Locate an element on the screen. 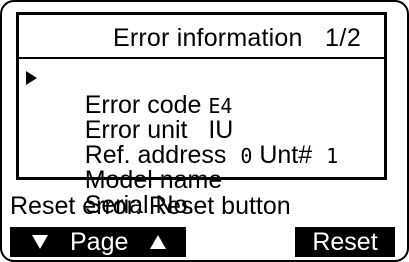 Image resolution: width=409 pixels, height=262 pixels. ref-address-value: 0 is located at coordinates (246, 156).